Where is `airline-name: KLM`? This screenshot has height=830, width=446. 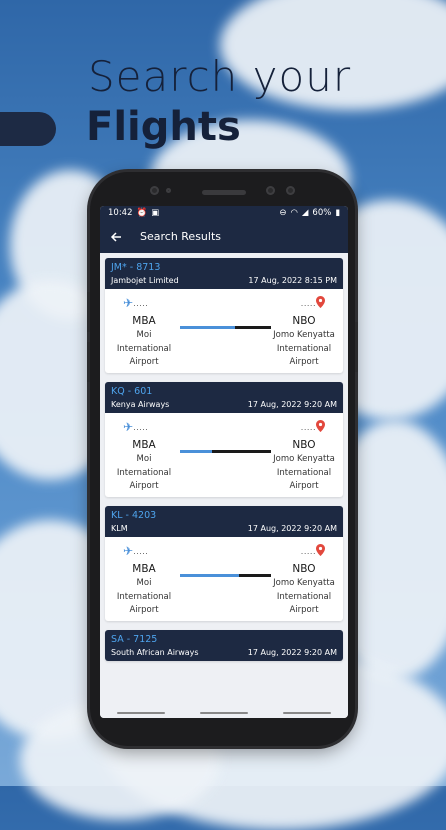
airline-name: KLM is located at coordinates (119, 528).